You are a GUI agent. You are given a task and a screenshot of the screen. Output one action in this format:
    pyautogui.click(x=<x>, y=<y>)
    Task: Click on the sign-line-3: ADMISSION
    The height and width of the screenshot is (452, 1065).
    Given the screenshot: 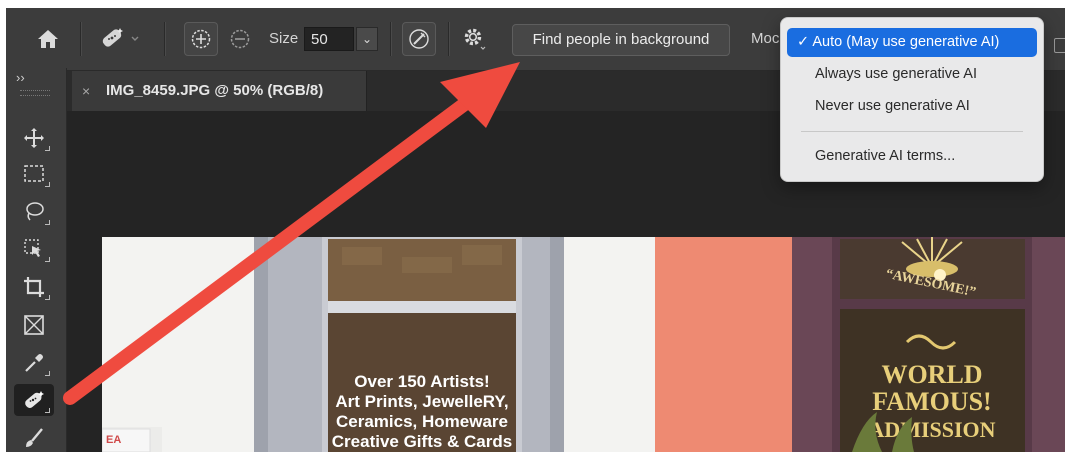 What is the action you would take?
    pyautogui.click(x=931, y=429)
    